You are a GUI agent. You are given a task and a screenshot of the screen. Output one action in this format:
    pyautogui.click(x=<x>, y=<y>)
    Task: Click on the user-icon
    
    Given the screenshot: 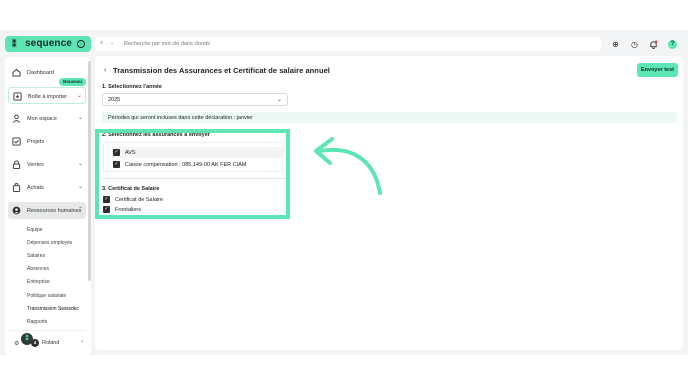 What is the action you would take?
    pyautogui.click(x=16, y=118)
    